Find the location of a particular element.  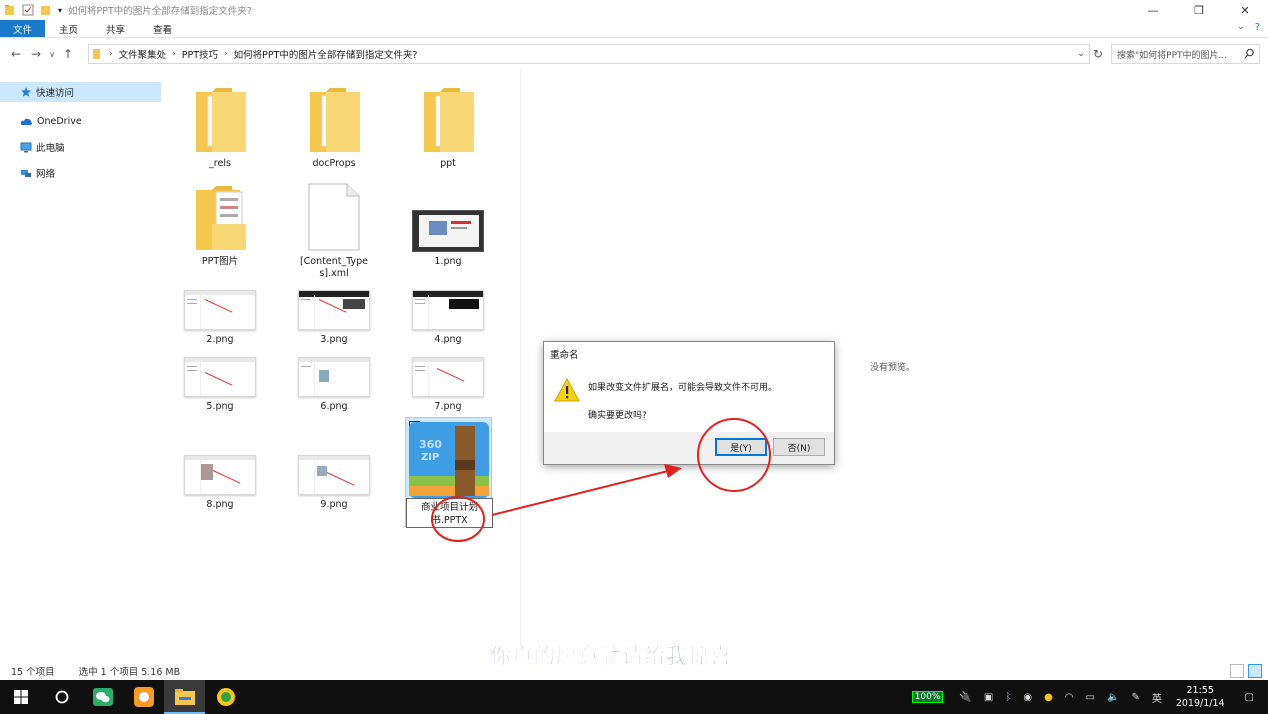

image-item: 6.png is located at coordinates (334, 384).